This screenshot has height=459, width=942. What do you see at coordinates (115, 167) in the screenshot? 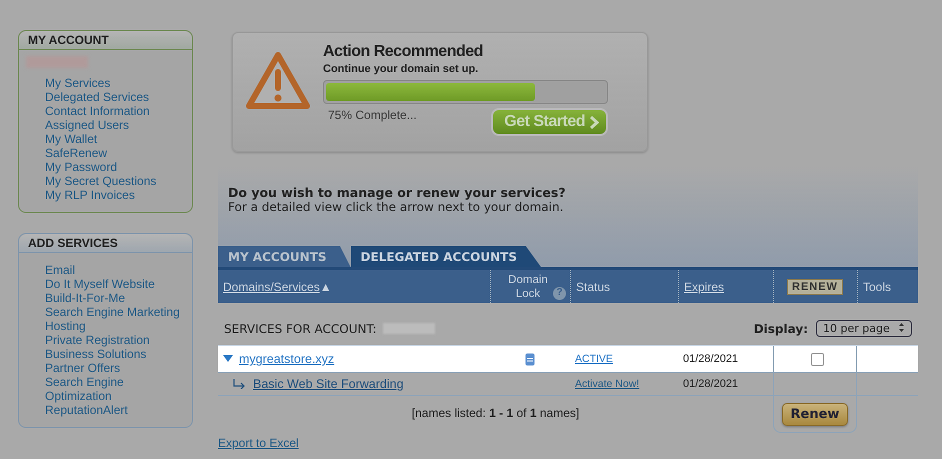
I see `sidebar-link: My Password` at bounding box center [115, 167].